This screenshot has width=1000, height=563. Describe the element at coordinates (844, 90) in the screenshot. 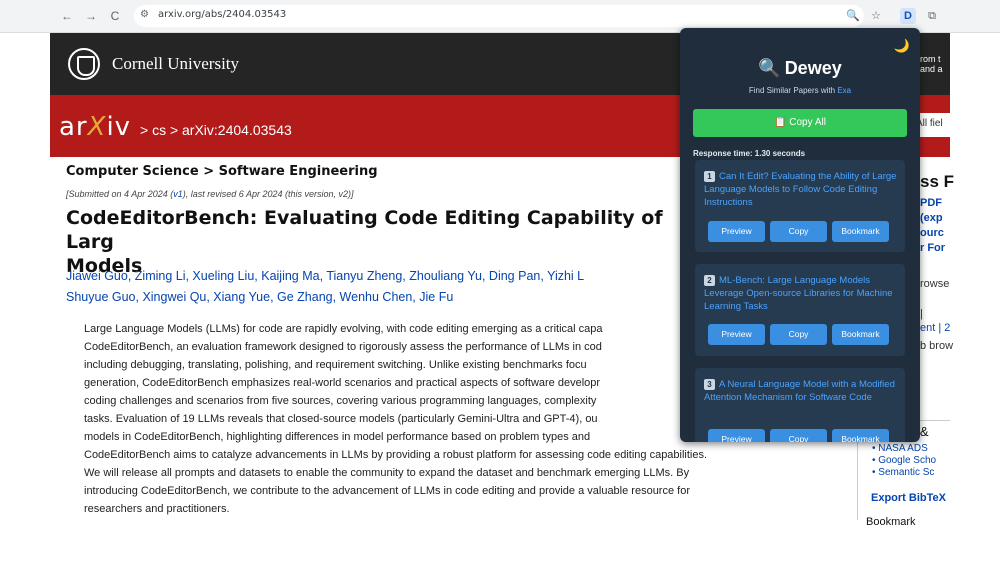

I see `exa-link: Exa` at that location.